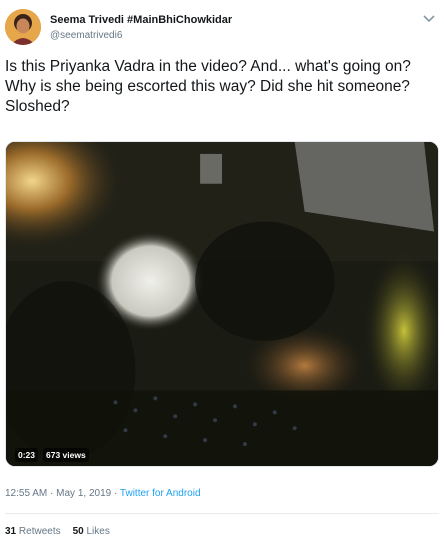 The height and width of the screenshot is (549, 444). I want to click on avatar, so click(23, 27).